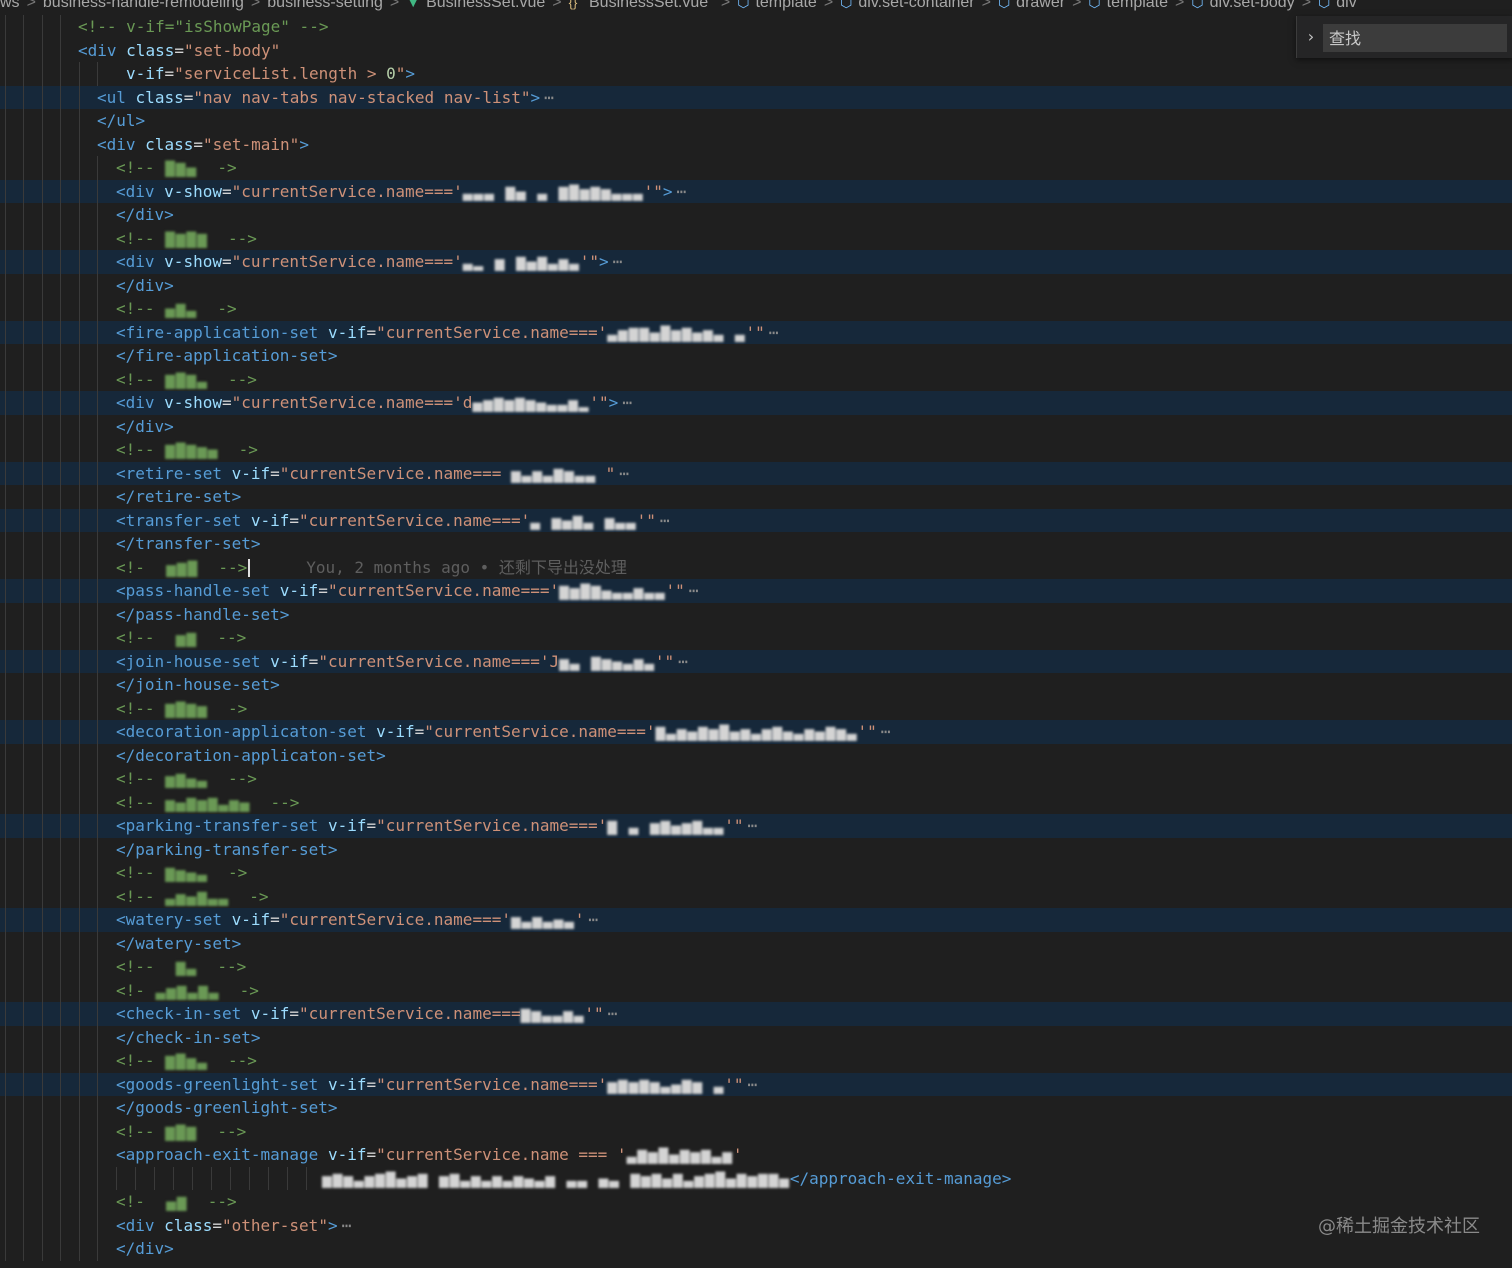  Describe the element at coordinates (143, 5) in the screenshot. I see `breadcrumb-item: business-handle-remodeling` at that location.